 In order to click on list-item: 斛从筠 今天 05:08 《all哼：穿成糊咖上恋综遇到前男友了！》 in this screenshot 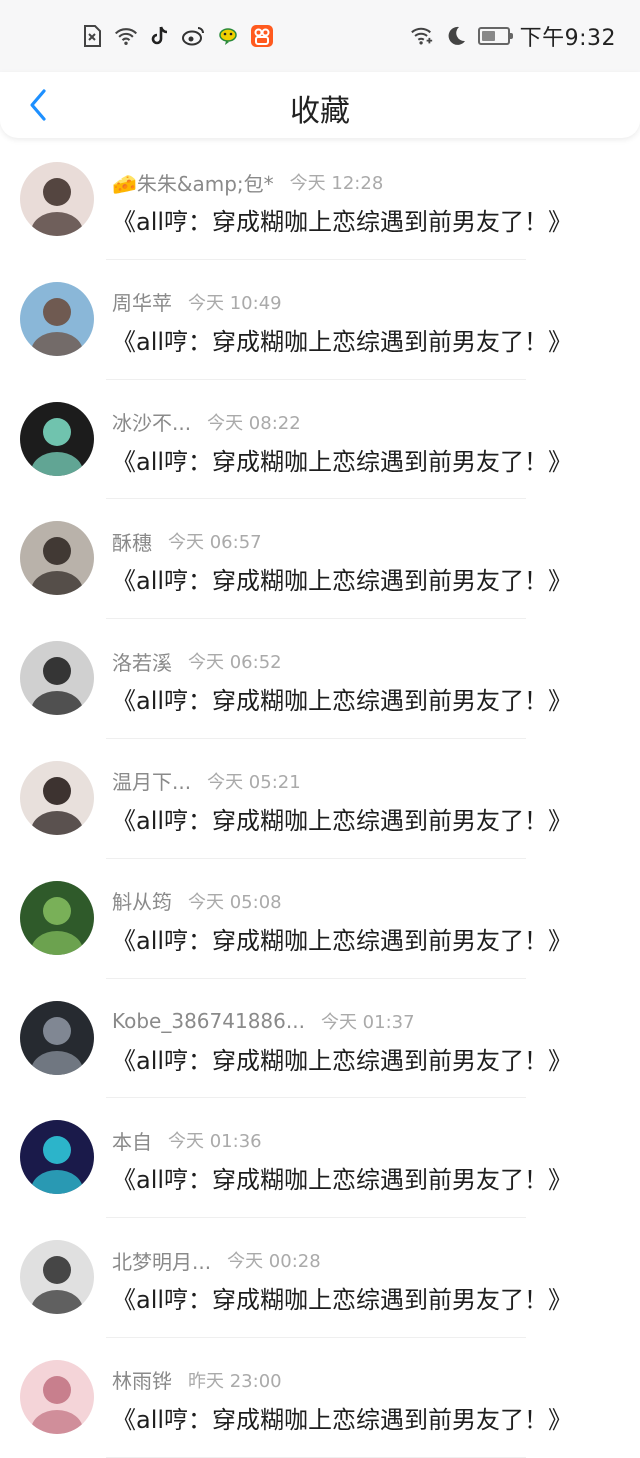, I will do `click(320, 919)`.